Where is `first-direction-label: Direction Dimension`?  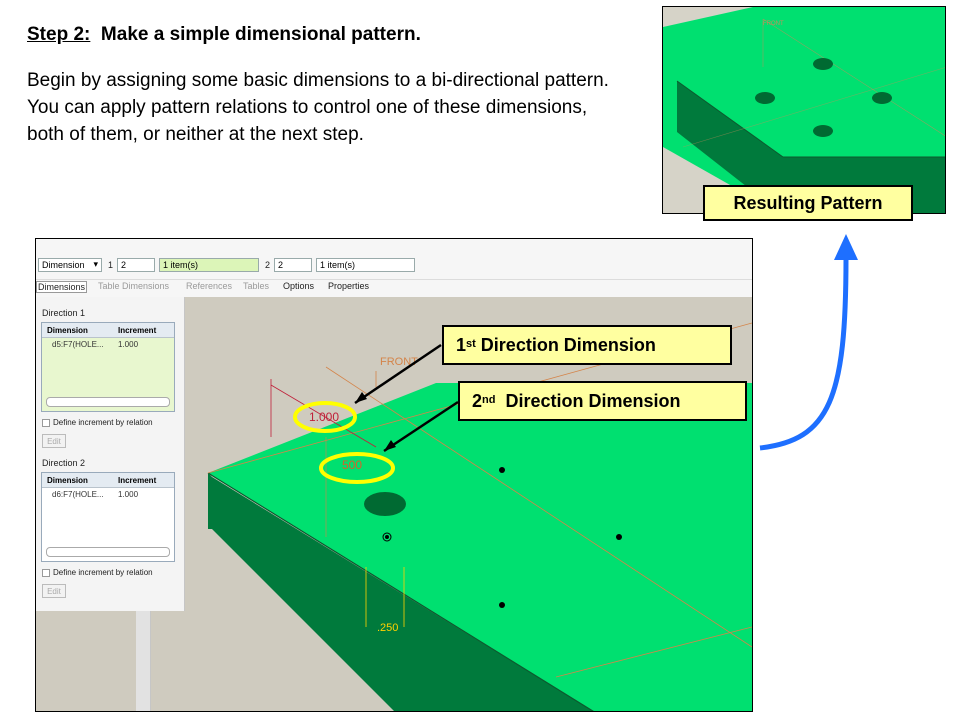 first-direction-label: Direction Dimension is located at coordinates (565, 344).